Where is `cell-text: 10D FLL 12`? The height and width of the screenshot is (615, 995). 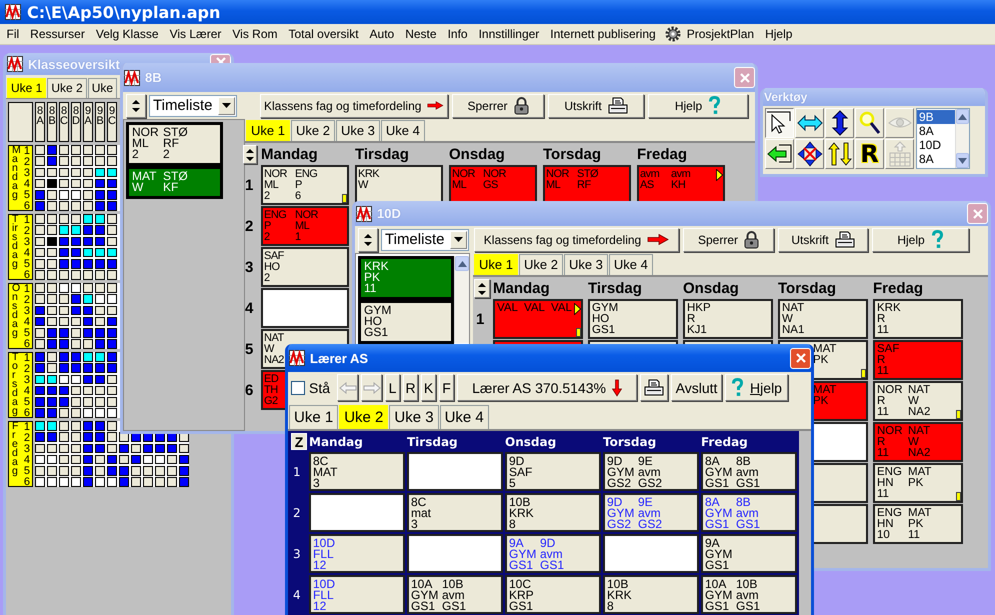
cell-text: 10D FLL 12 is located at coordinates (324, 554).